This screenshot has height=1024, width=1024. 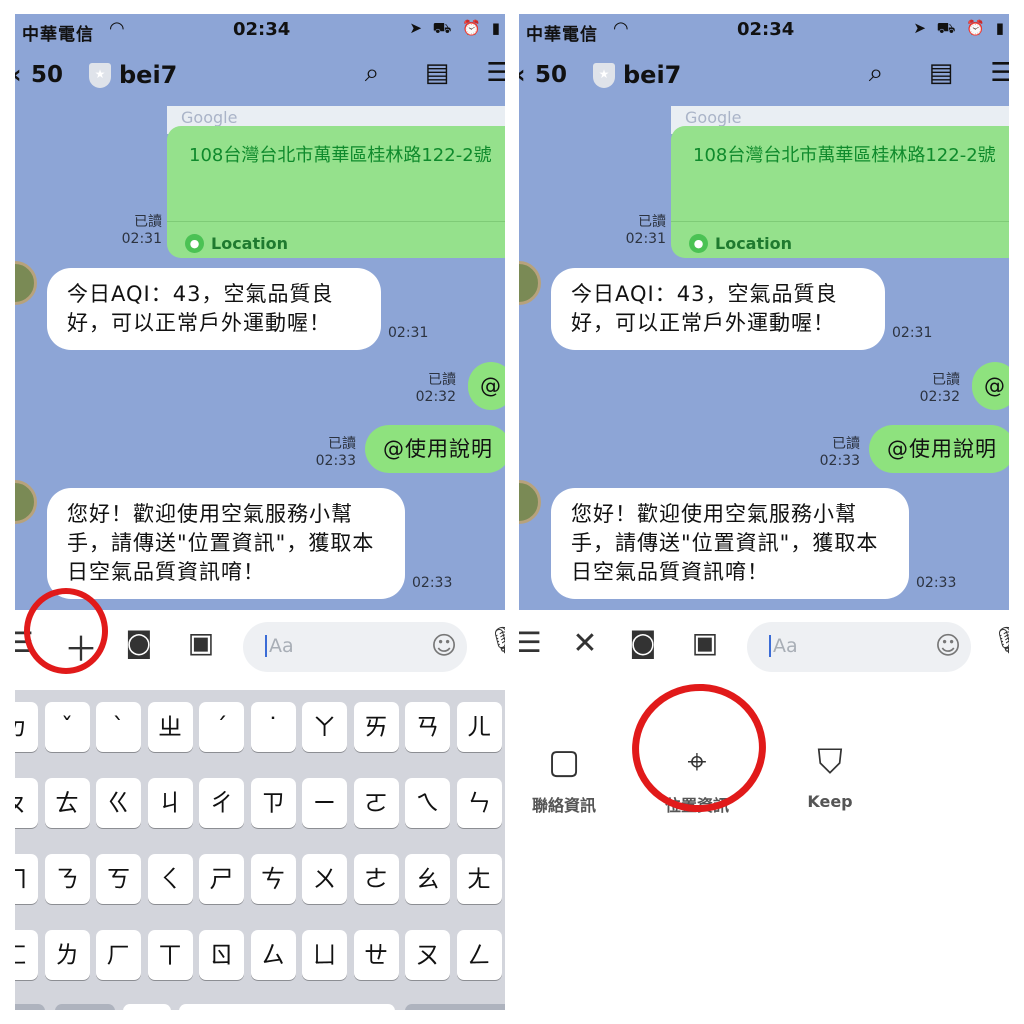 What do you see at coordinates (273, 803) in the screenshot?
I see `key: ㄗ` at bounding box center [273, 803].